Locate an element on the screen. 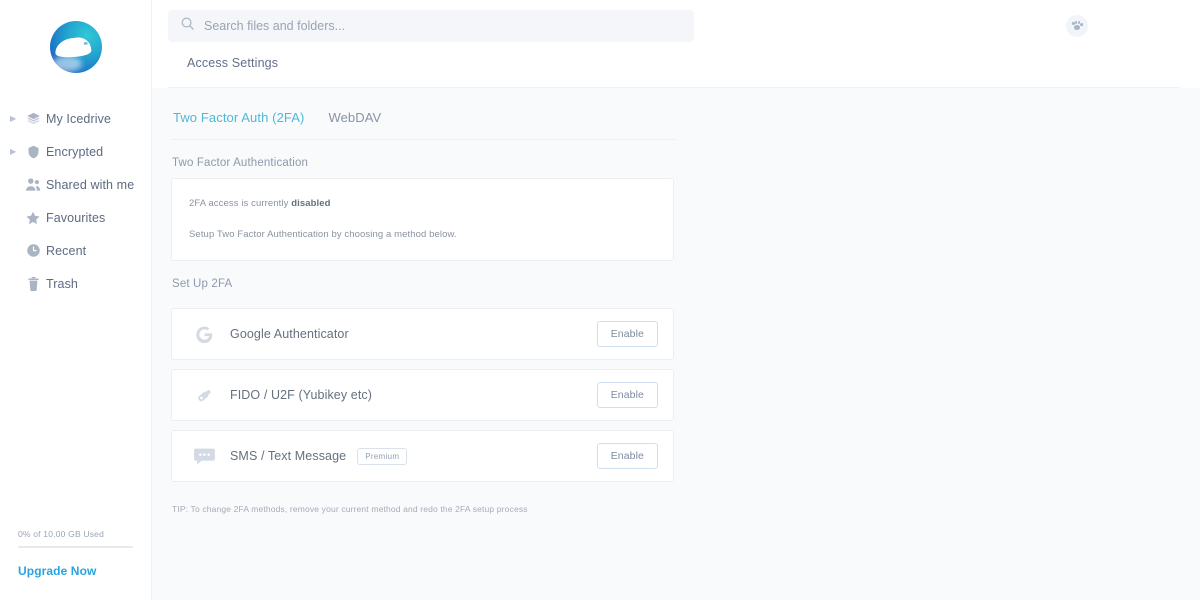  status-prefix: 2FA access is currently is located at coordinates (240, 203).